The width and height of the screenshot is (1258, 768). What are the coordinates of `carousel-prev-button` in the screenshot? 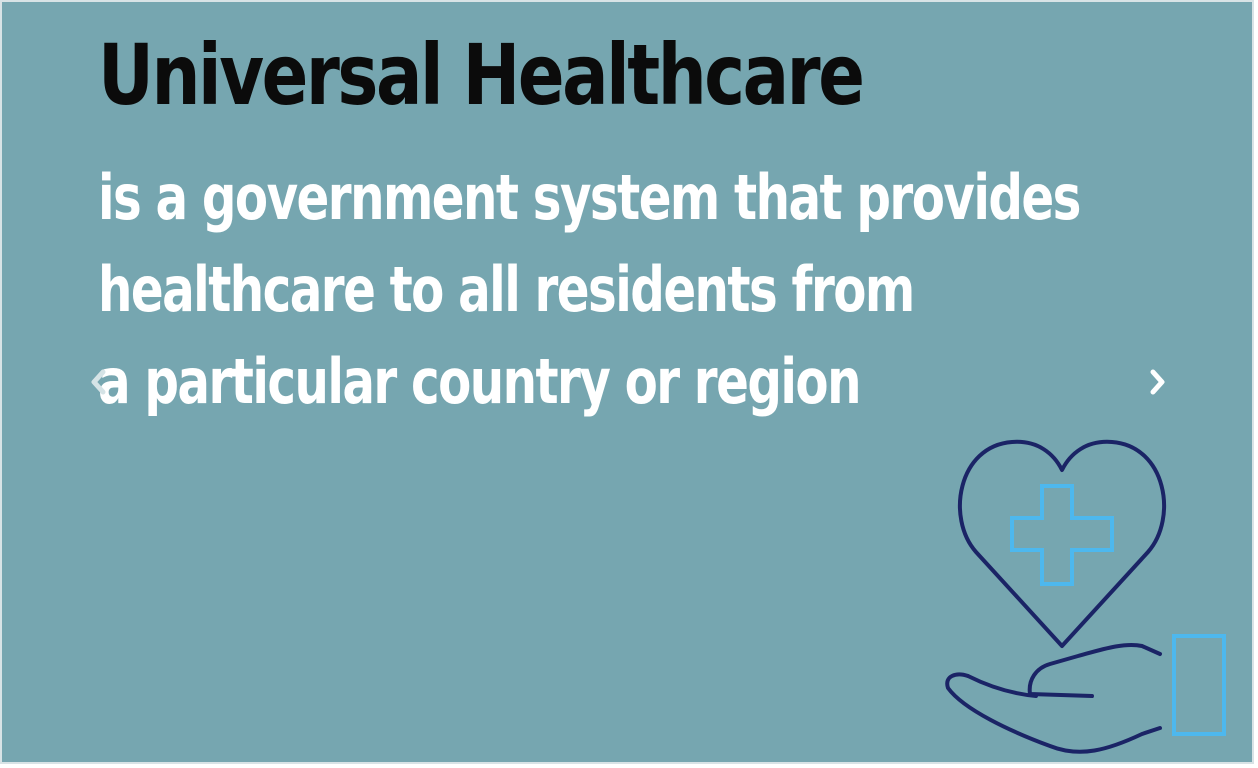 It's located at (98, 382).